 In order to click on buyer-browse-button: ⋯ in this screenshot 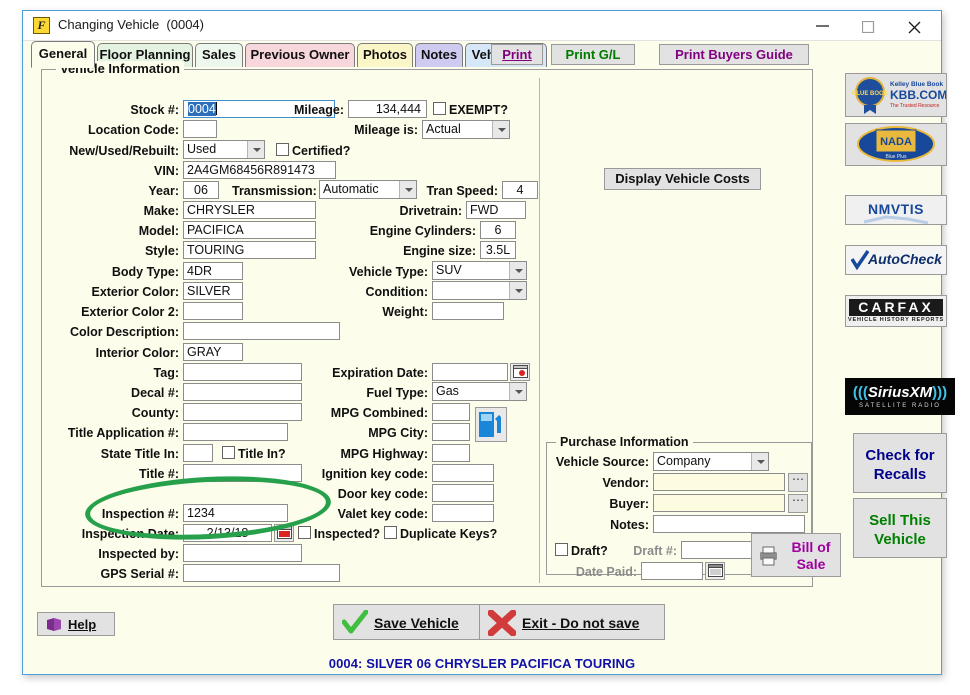, I will do `click(798, 503)`.